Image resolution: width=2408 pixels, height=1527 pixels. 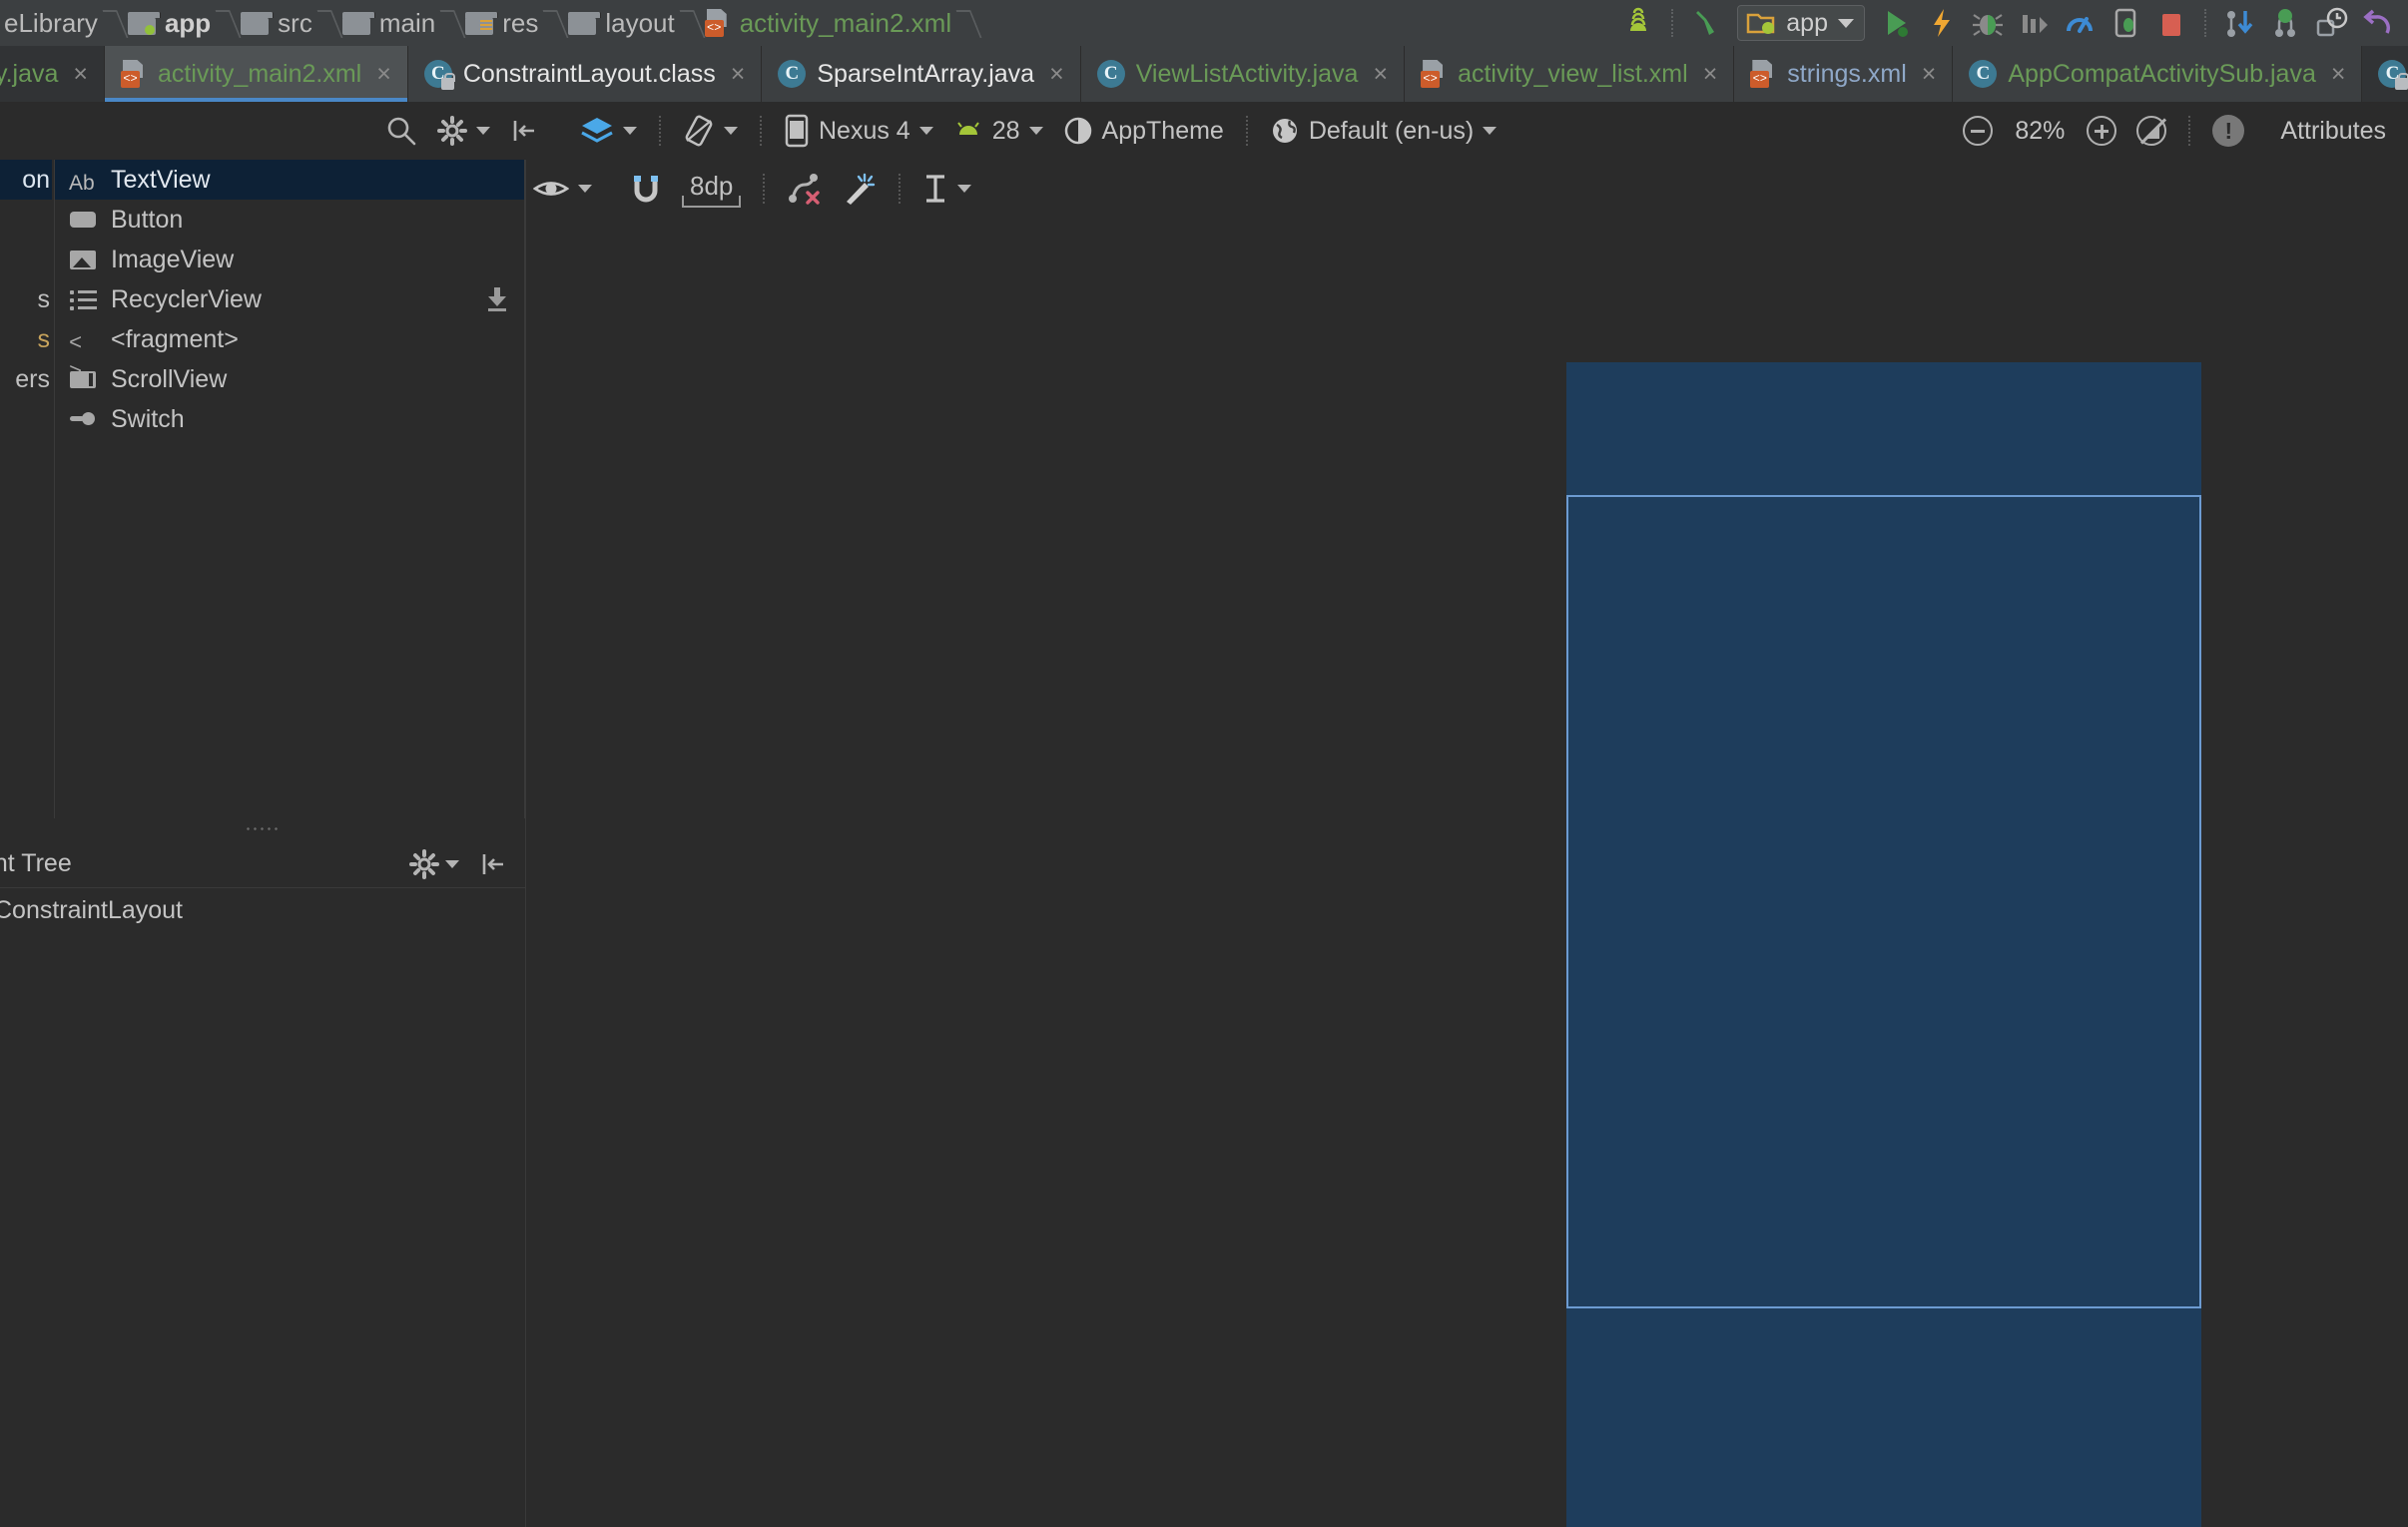 I want to click on zoom-out-button, so click(x=1978, y=131).